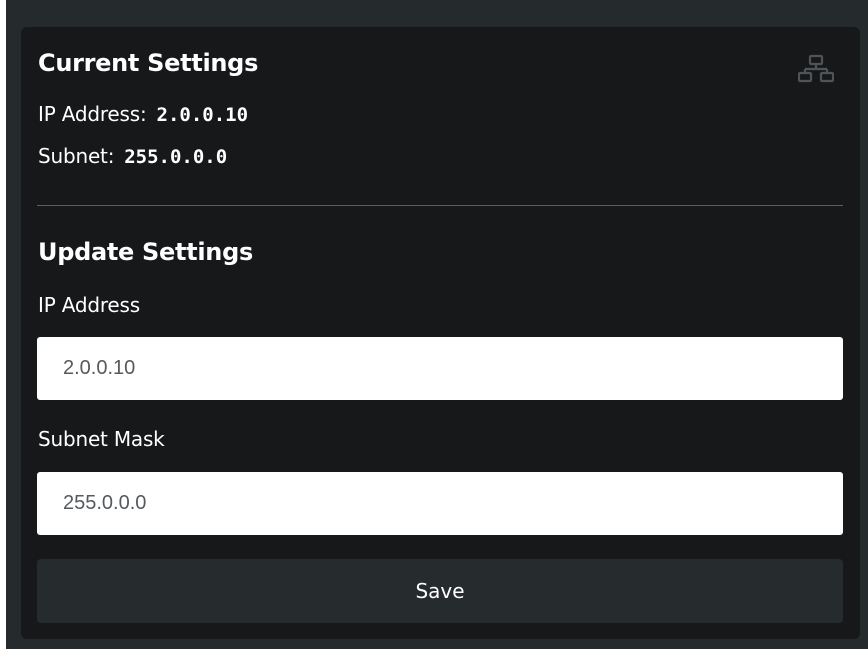 Image resolution: width=868 pixels, height=655 pixels. I want to click on bottom-edge-strip, so click(434, 652).